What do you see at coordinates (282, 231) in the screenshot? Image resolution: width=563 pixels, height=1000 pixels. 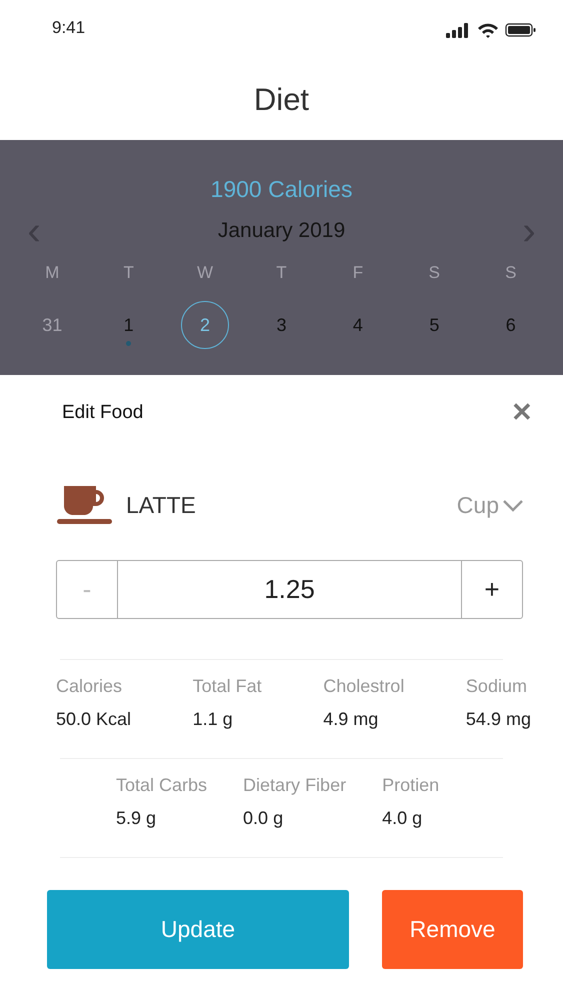 I see `month-label: January 2019` at bounding box center [282, 231].